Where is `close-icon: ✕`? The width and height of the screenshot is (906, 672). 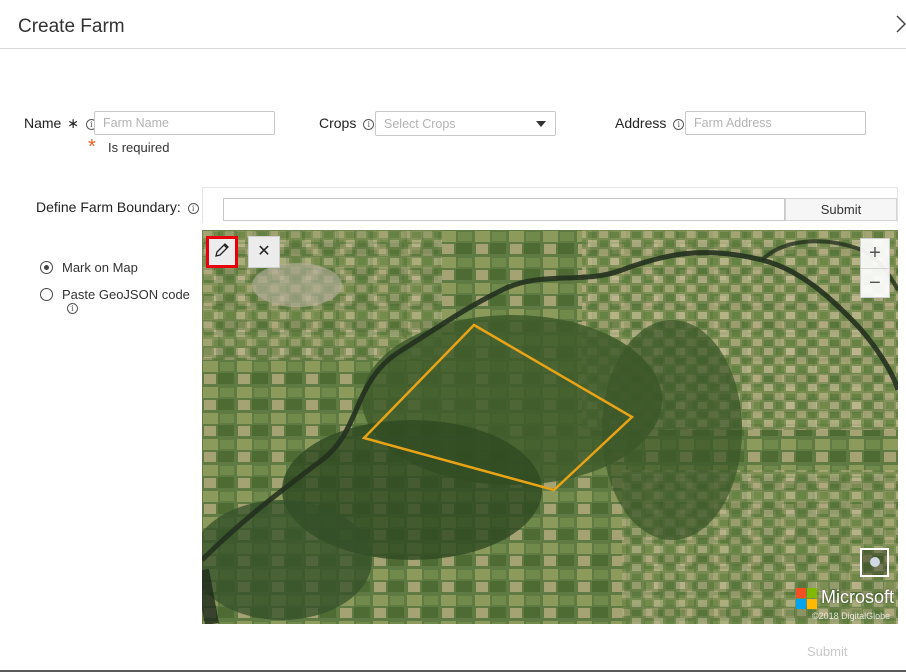 close-icon: ✕ is located at coordinates (264, 251).